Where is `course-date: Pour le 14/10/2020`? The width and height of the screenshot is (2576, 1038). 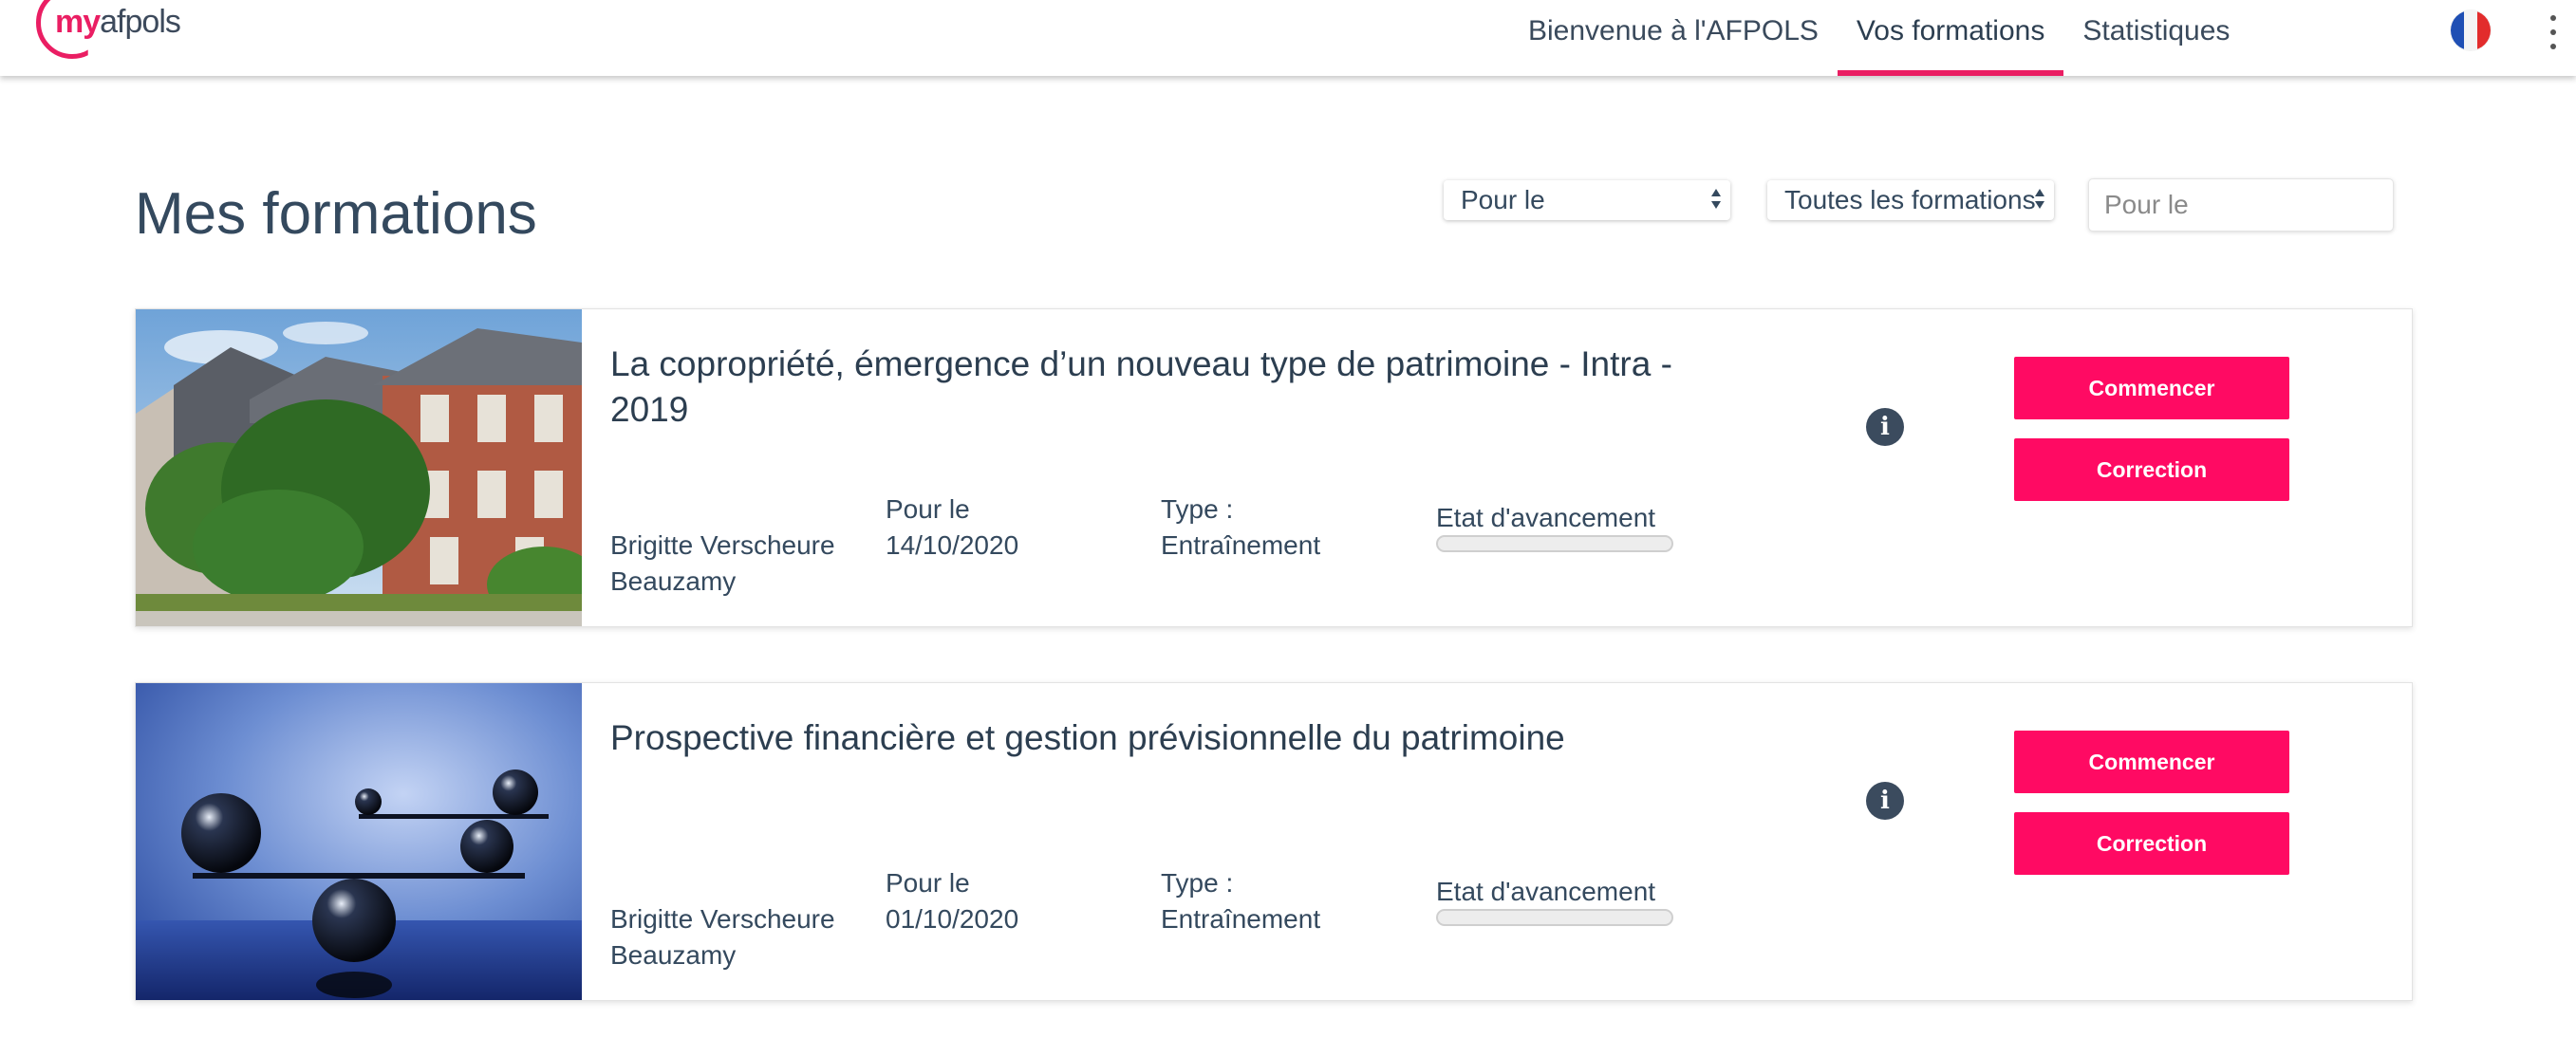
course-date: Pour le 14/10/2020 is located at coordinates (952, 527).